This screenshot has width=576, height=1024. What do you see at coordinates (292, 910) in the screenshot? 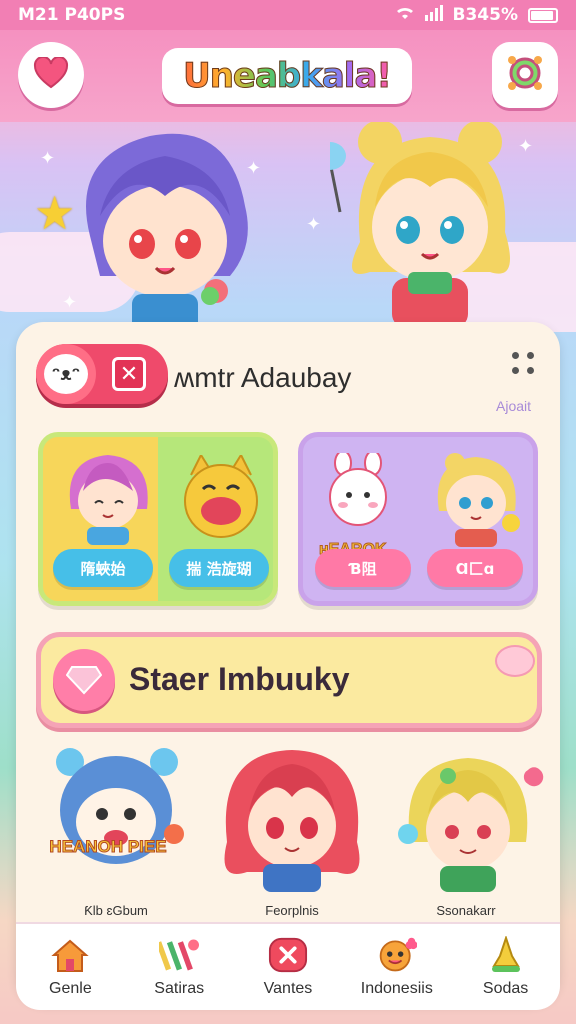
I see `character-caption: Feorplnis` at bounding box center [292, 910].